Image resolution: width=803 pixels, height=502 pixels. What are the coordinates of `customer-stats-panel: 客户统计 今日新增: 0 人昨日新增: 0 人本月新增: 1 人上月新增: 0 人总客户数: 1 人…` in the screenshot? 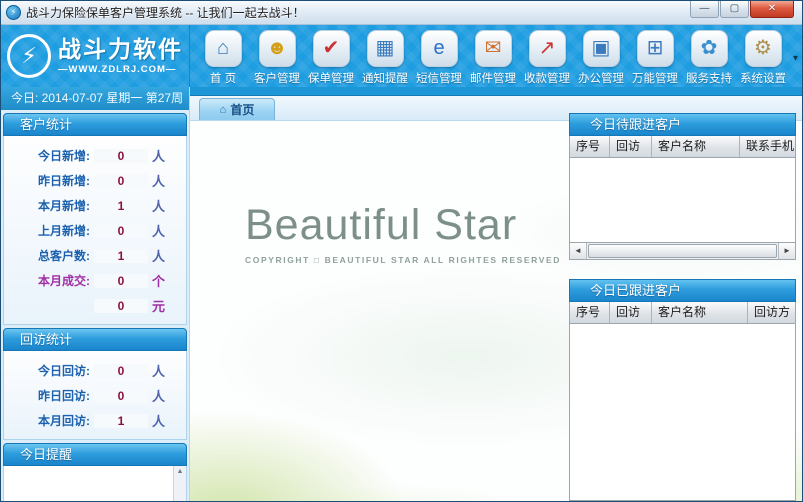 It's located at (95, 219).